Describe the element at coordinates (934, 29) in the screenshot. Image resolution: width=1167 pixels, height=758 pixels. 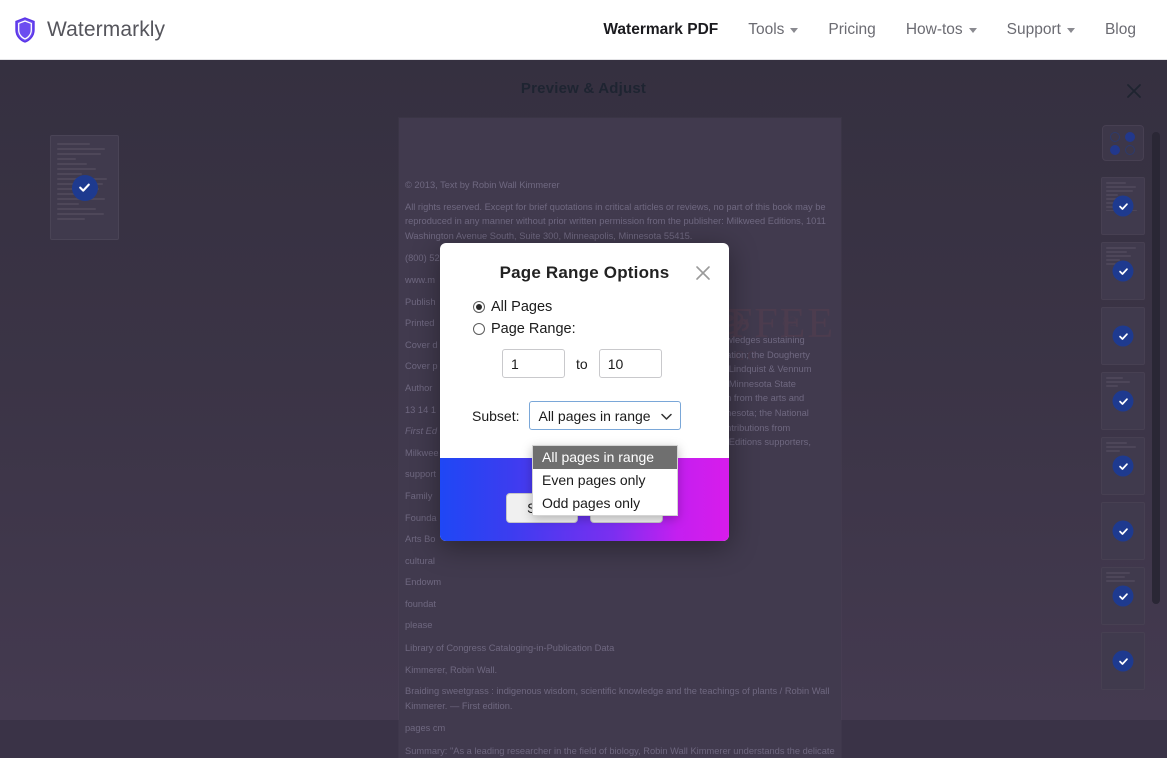
I see `nav-link-label: How-tos` at that location.